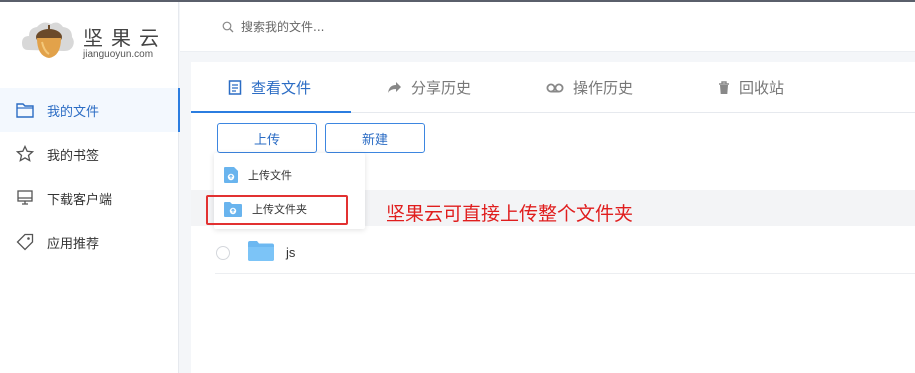  What do you see at coordinates (25, 154) in the screenshot?
I see `star-icon` at bounding box center [25, 154].